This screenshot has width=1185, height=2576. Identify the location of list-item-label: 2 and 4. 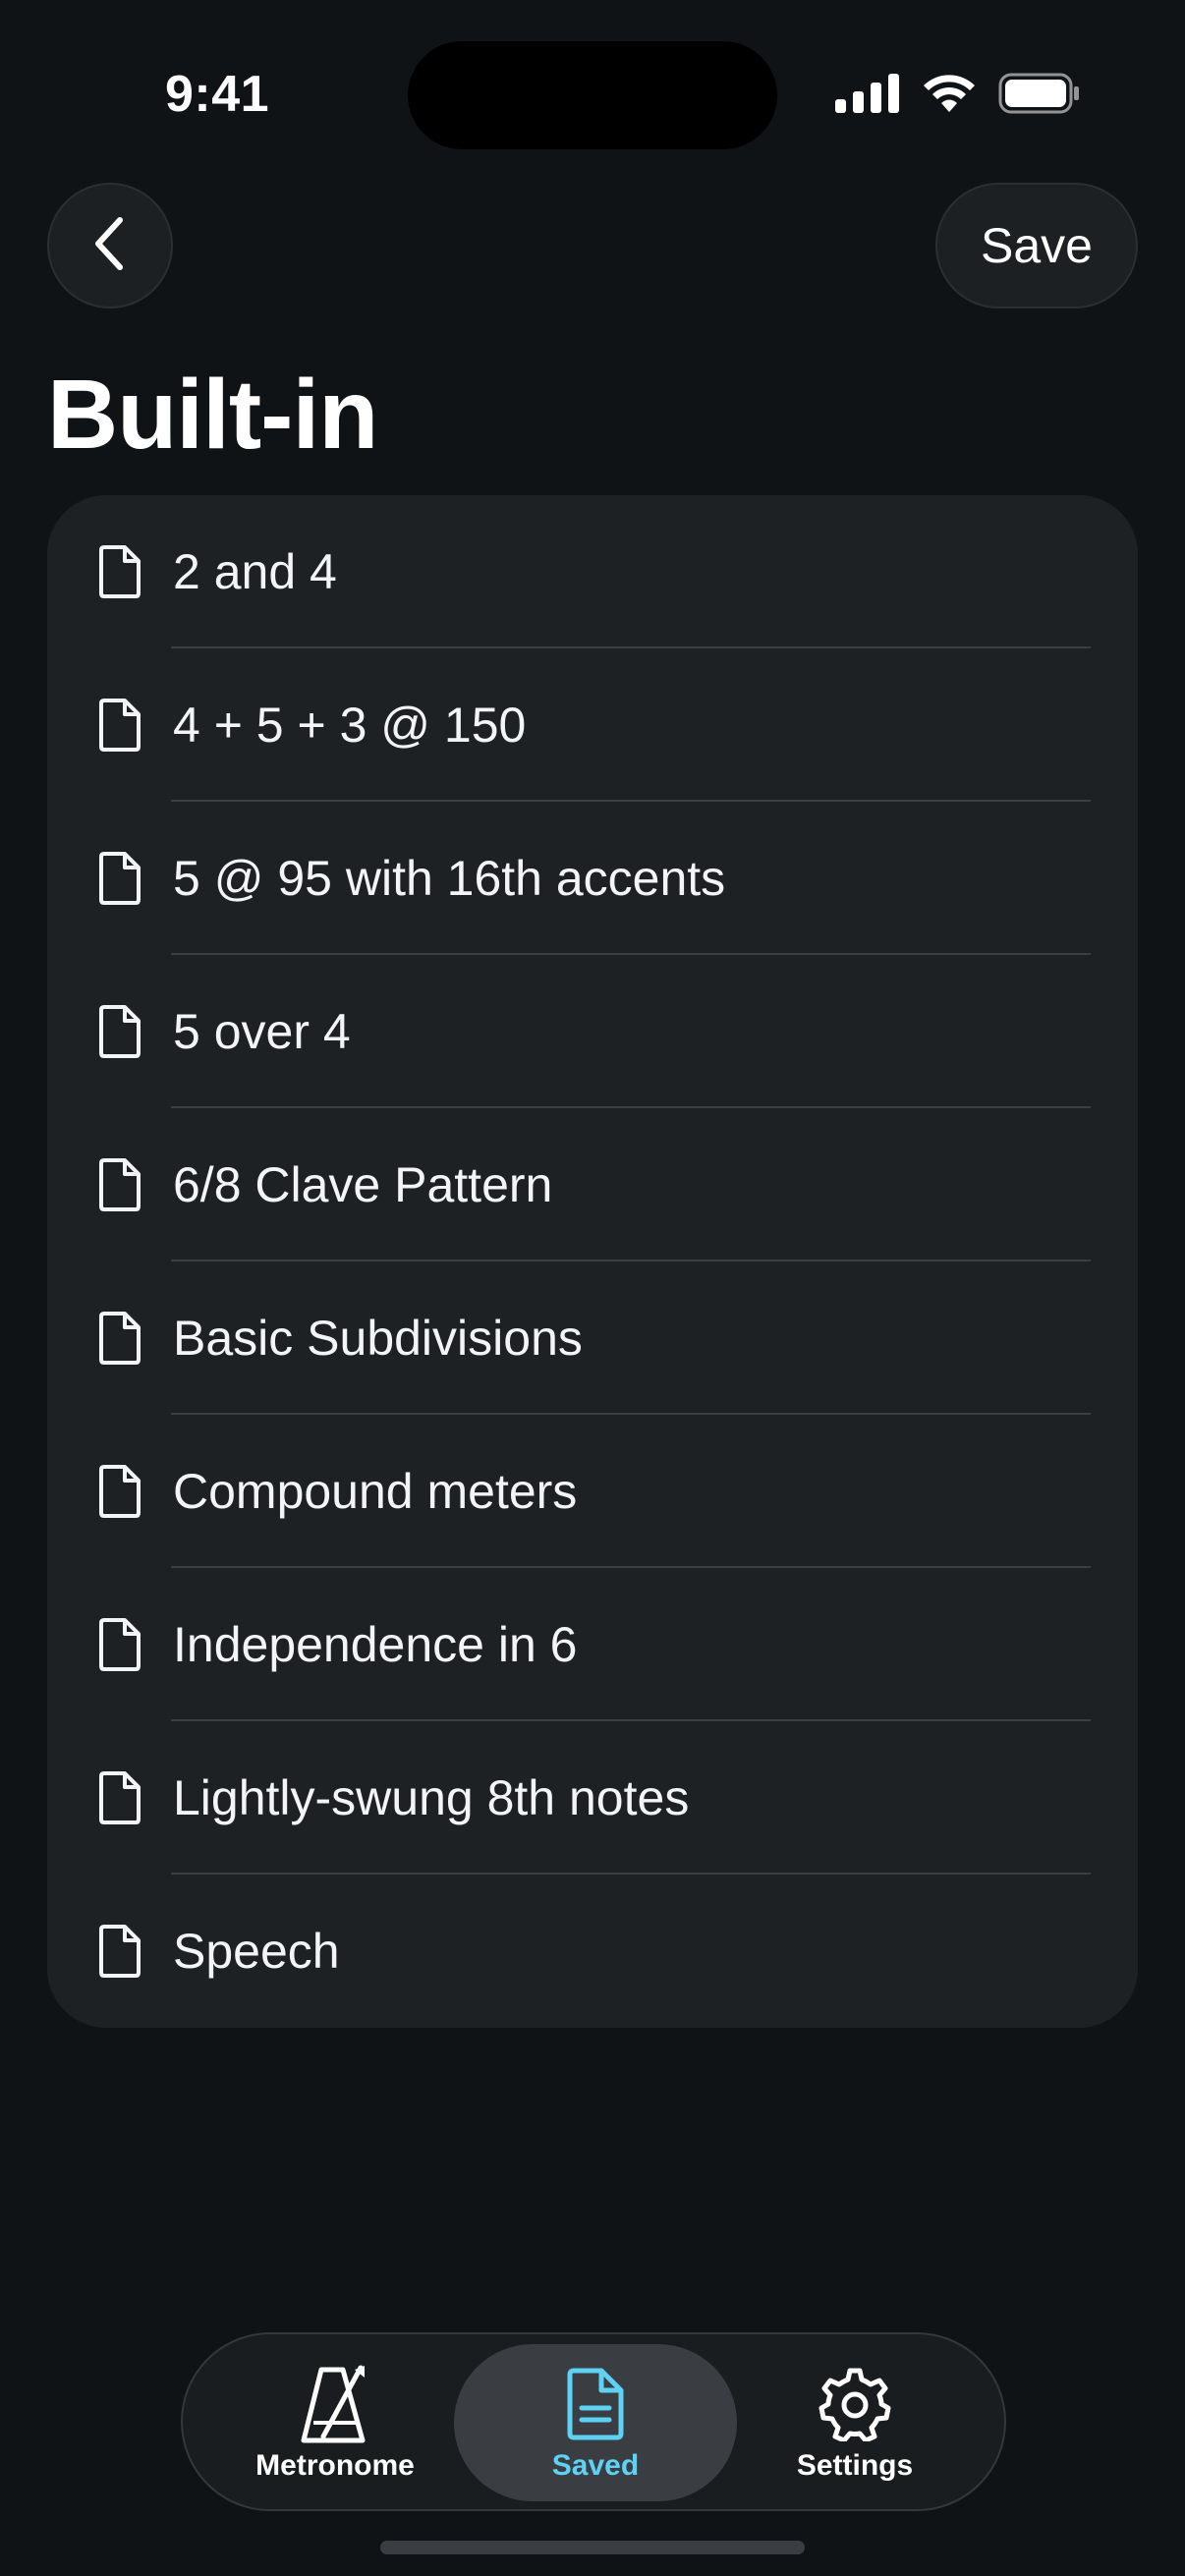
(255, 571).